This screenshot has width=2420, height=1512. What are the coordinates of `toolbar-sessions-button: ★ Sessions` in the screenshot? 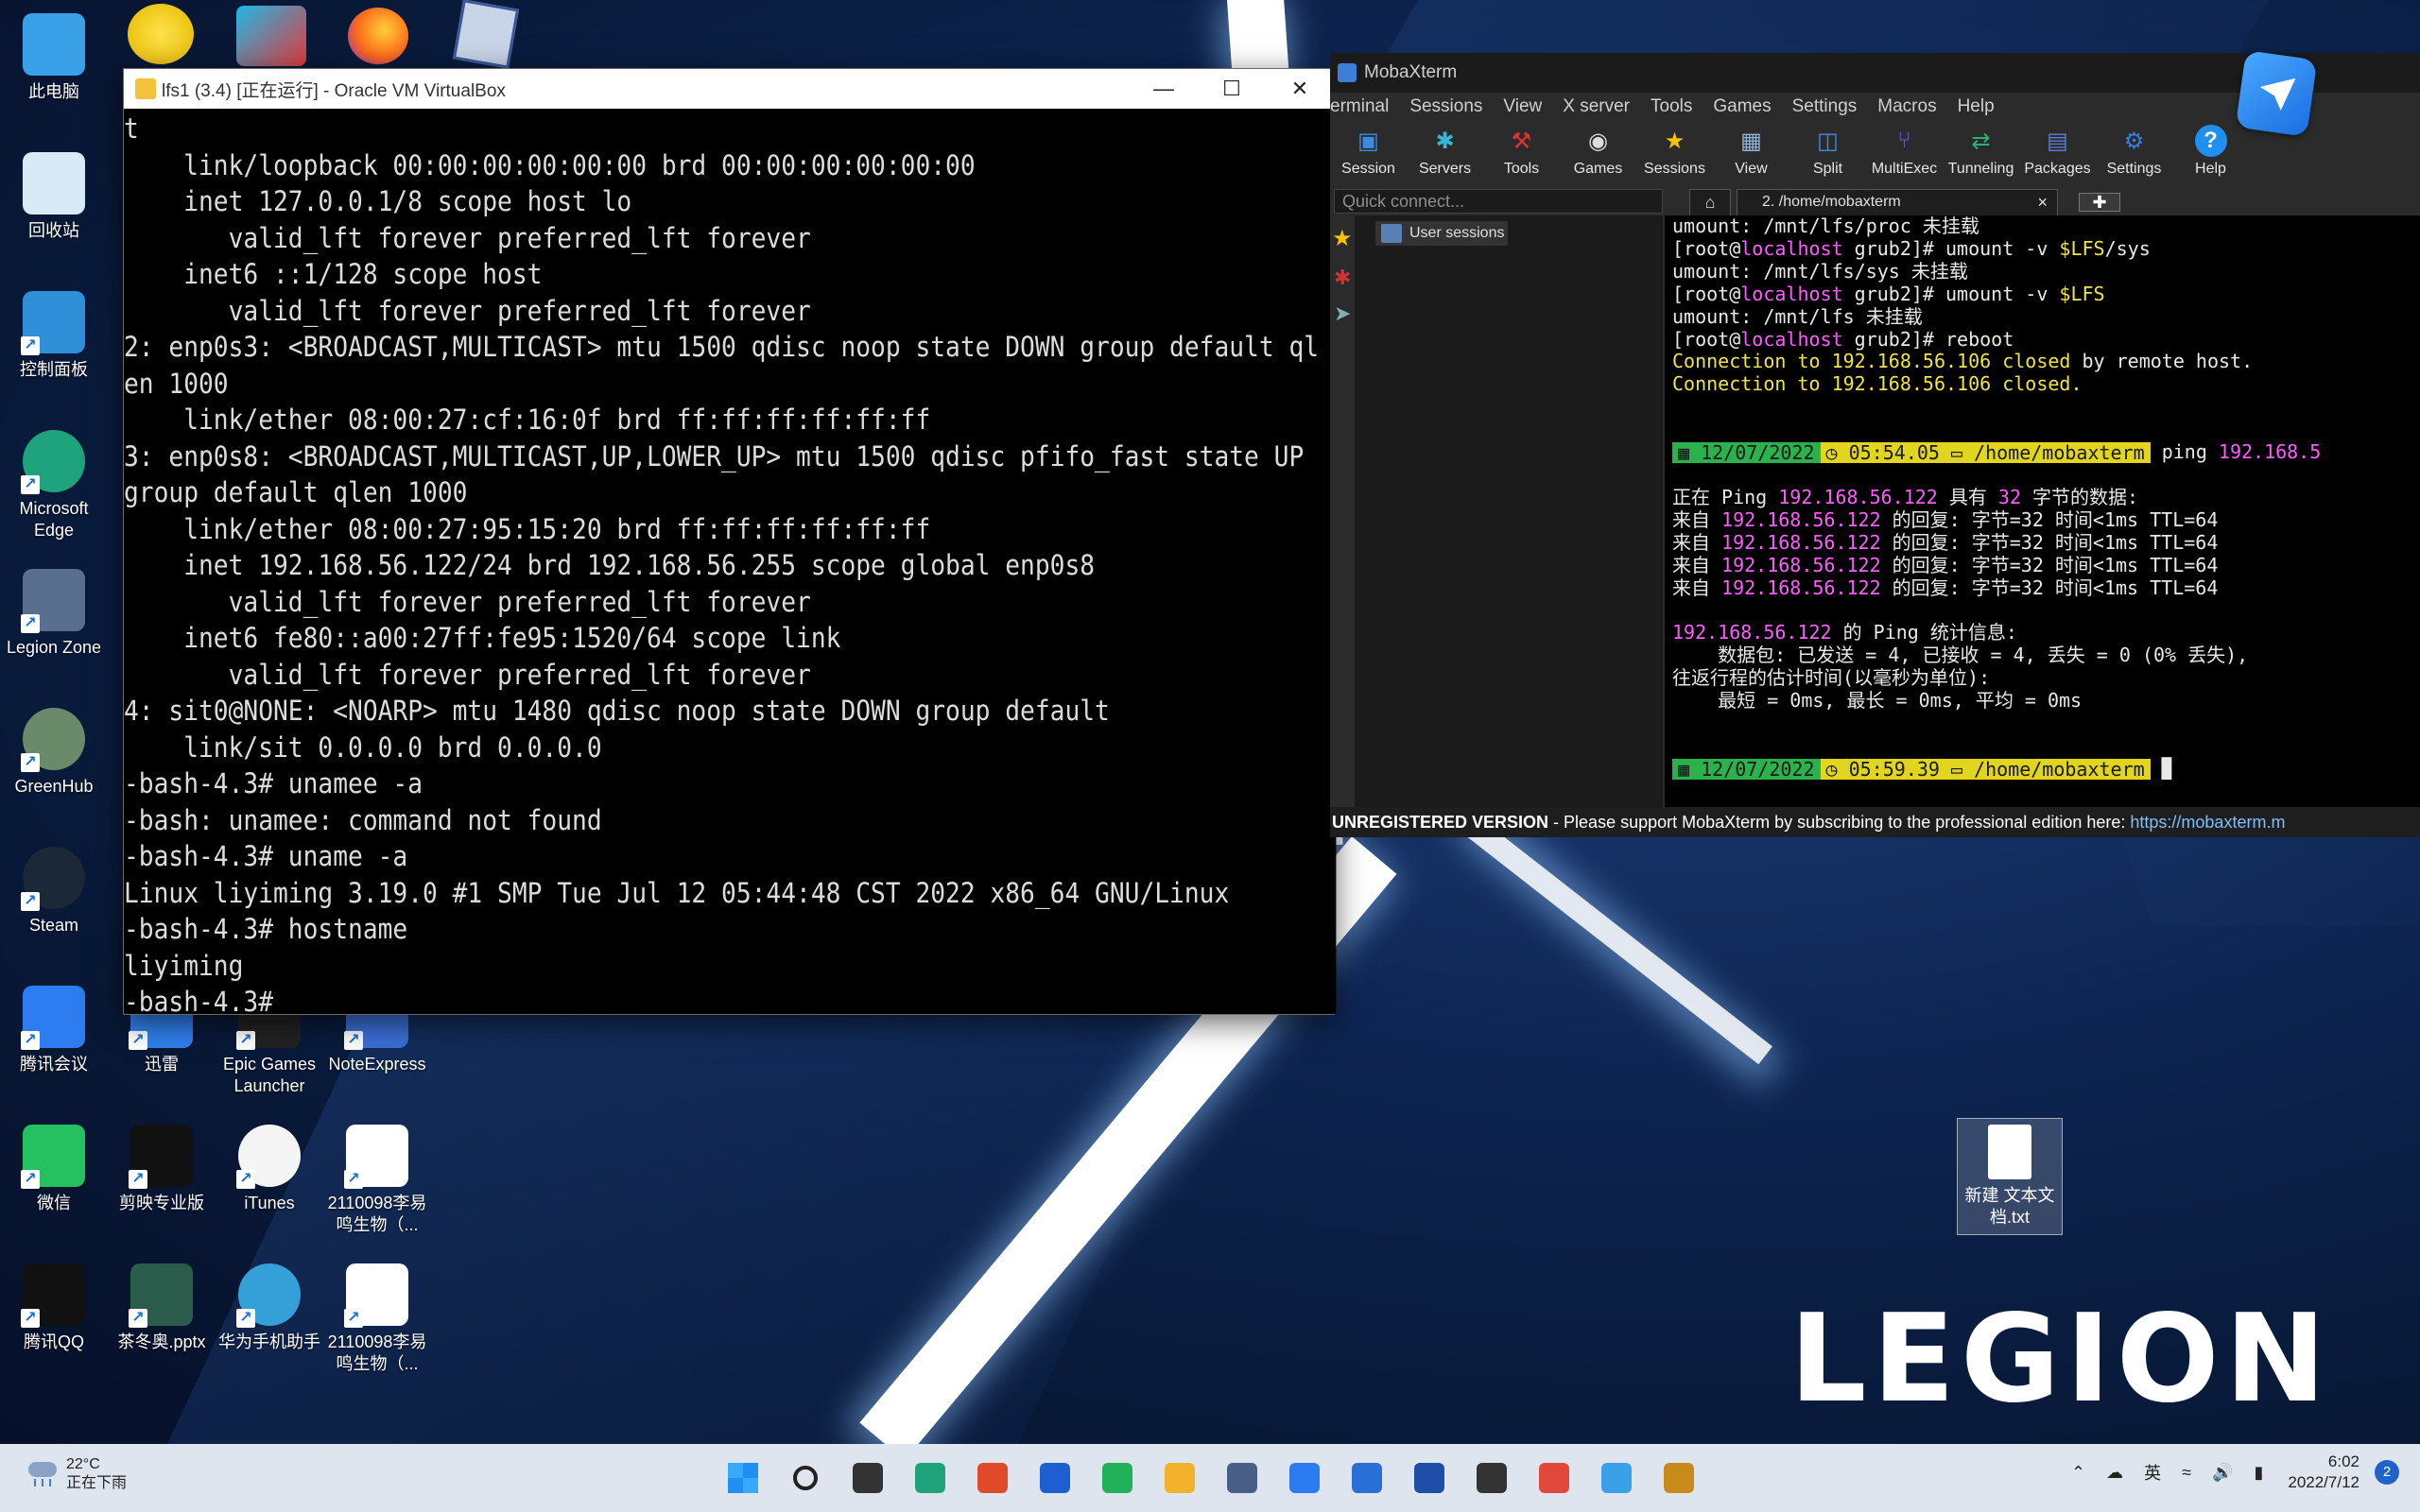 It's located at (1674, 151).